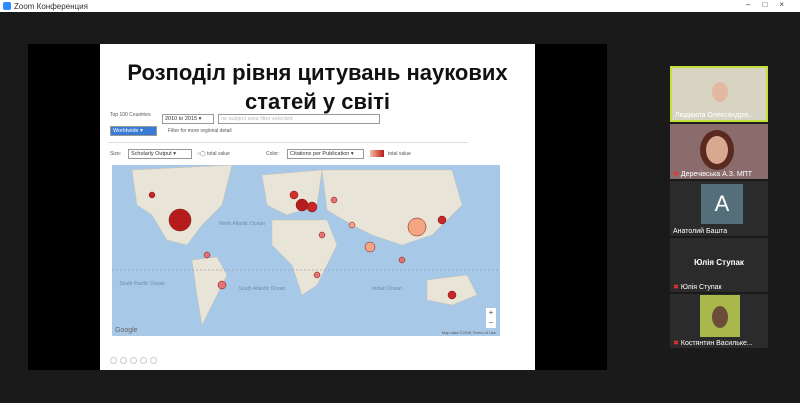  I want to click on period-select: 2010 to 2015 ▾, so click(188, 119).